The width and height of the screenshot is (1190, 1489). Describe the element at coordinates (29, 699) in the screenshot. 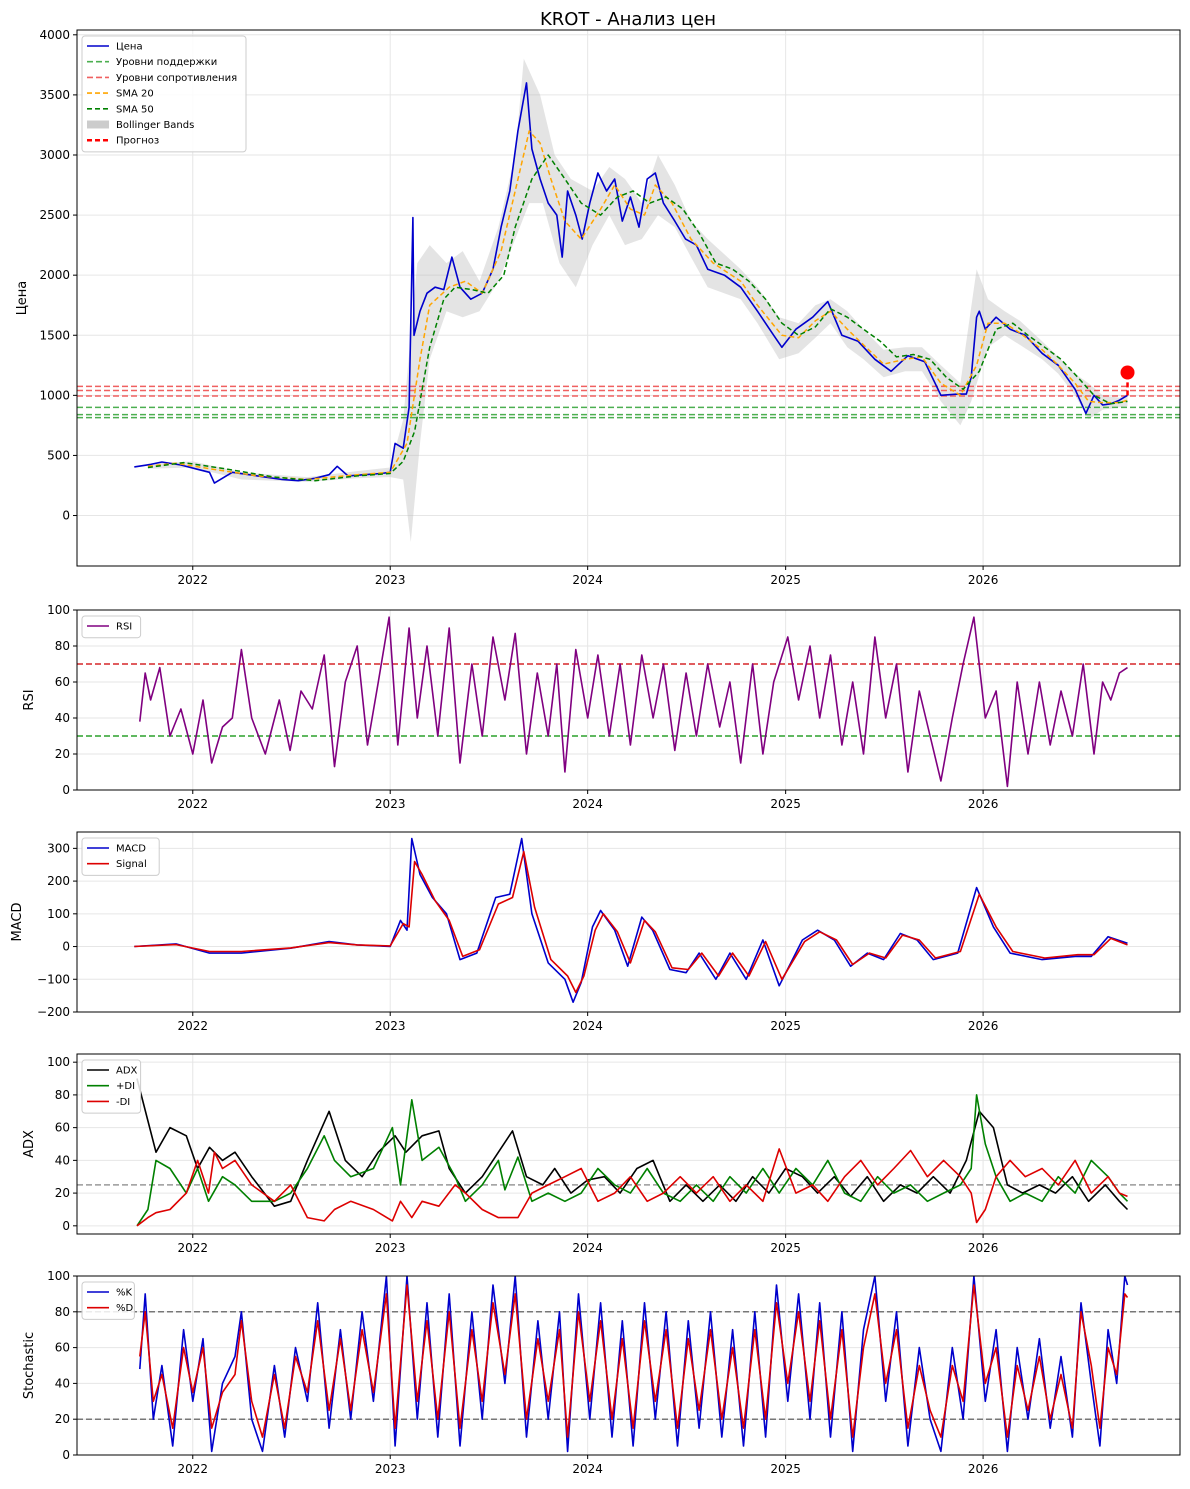

I see `y-axis-label: RSI` at that location.